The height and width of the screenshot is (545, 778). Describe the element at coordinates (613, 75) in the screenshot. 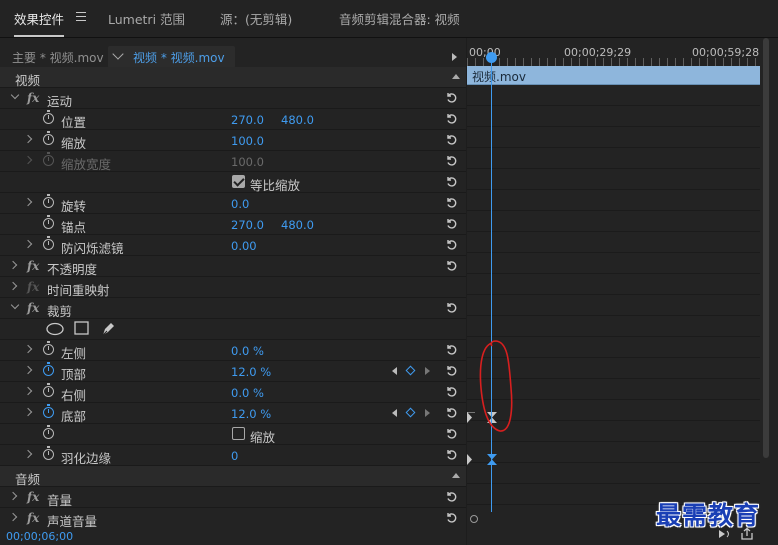

I see `timeline-clip: 视频.mov` at that location.